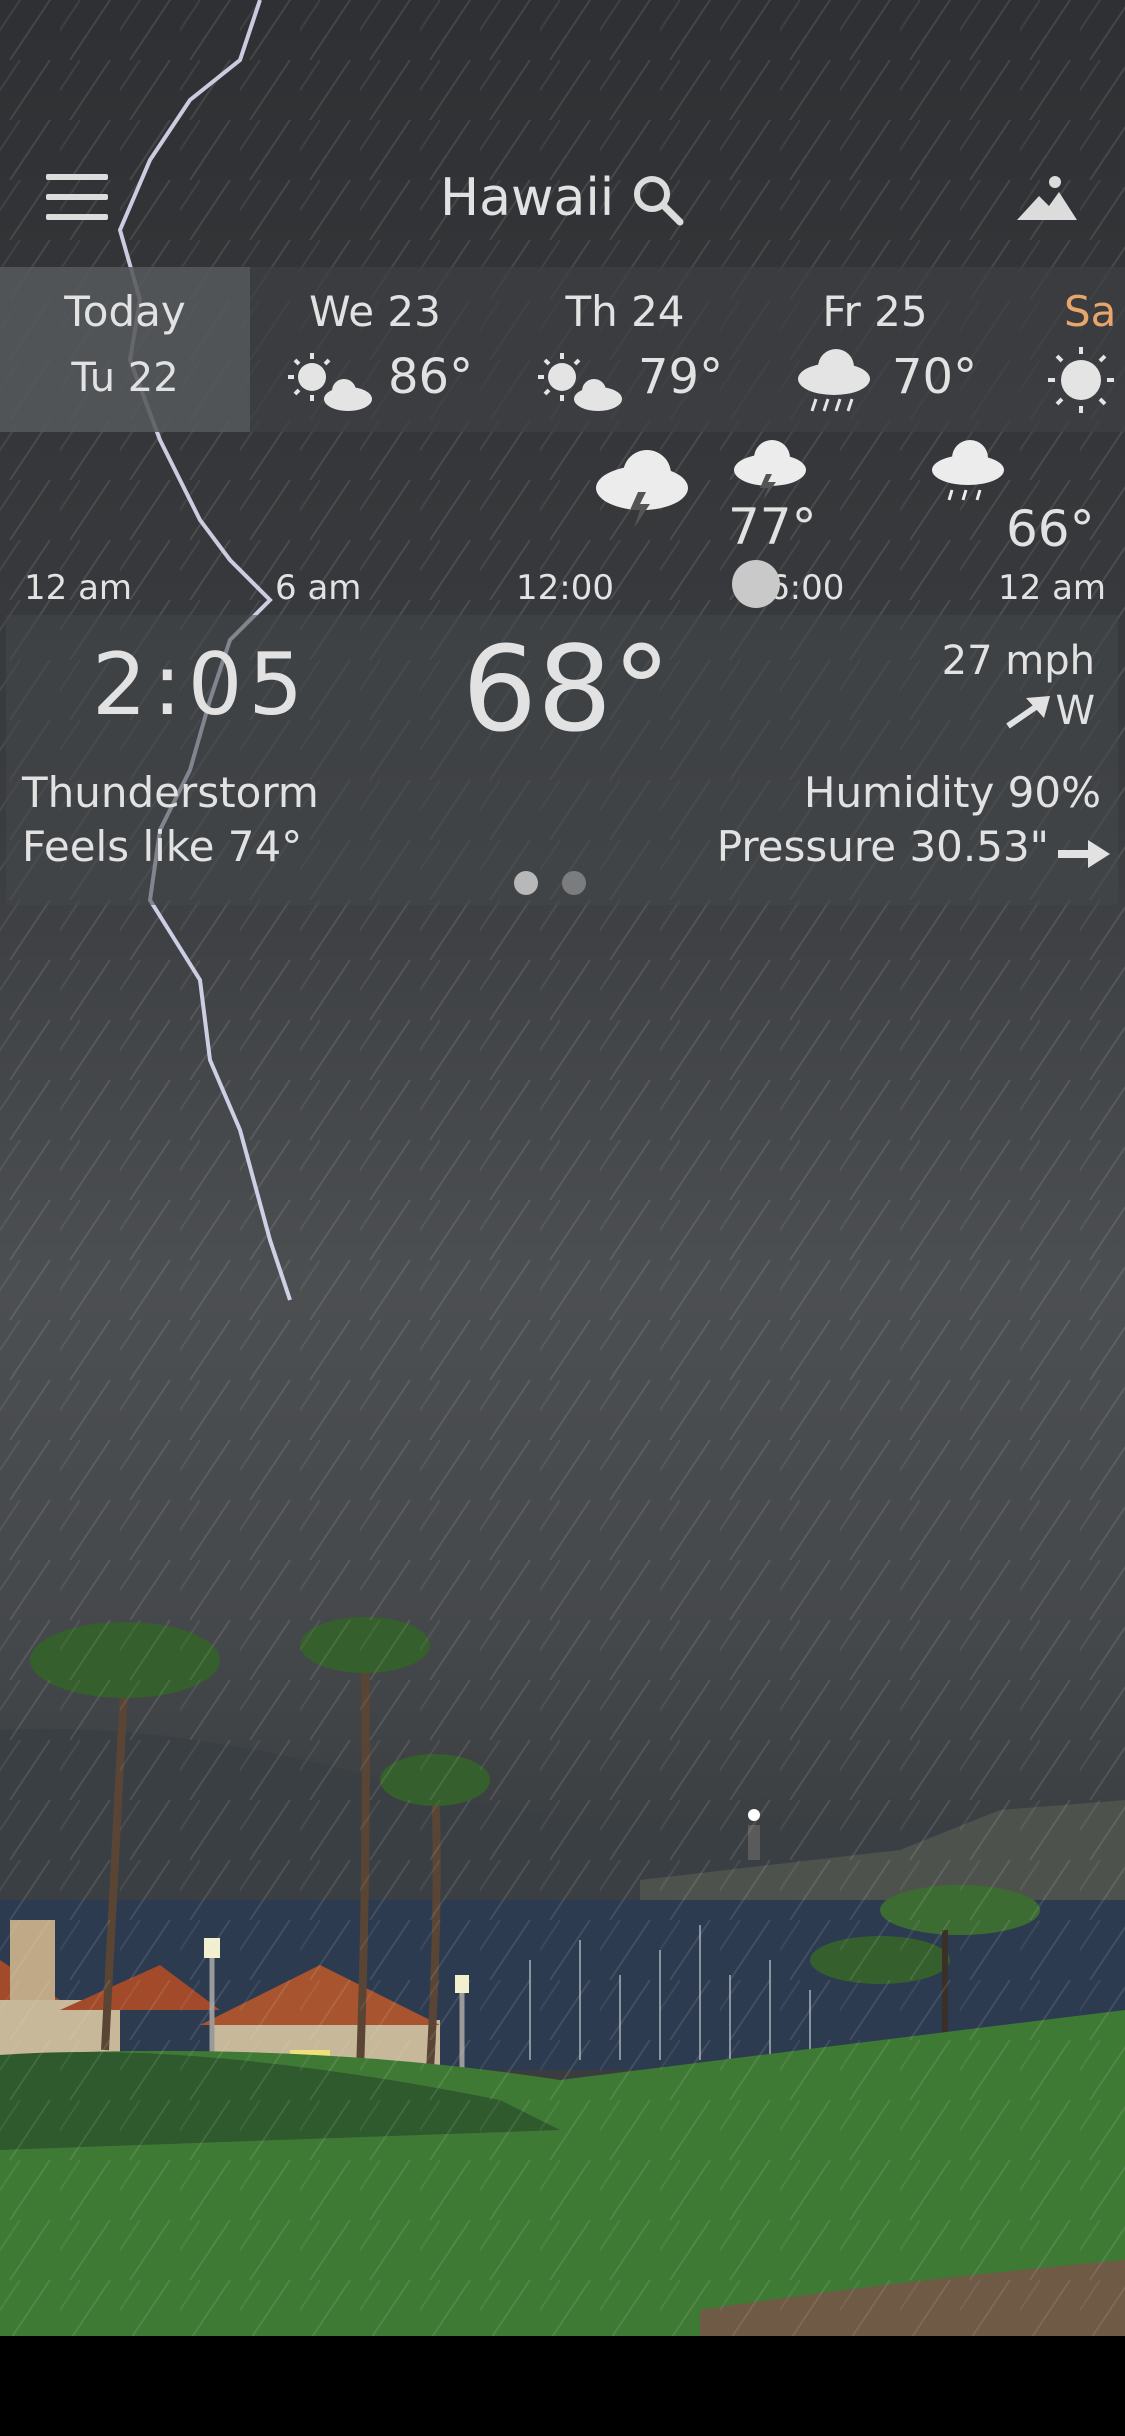  I want to click on day-name: Th 24, so click(625, 311).